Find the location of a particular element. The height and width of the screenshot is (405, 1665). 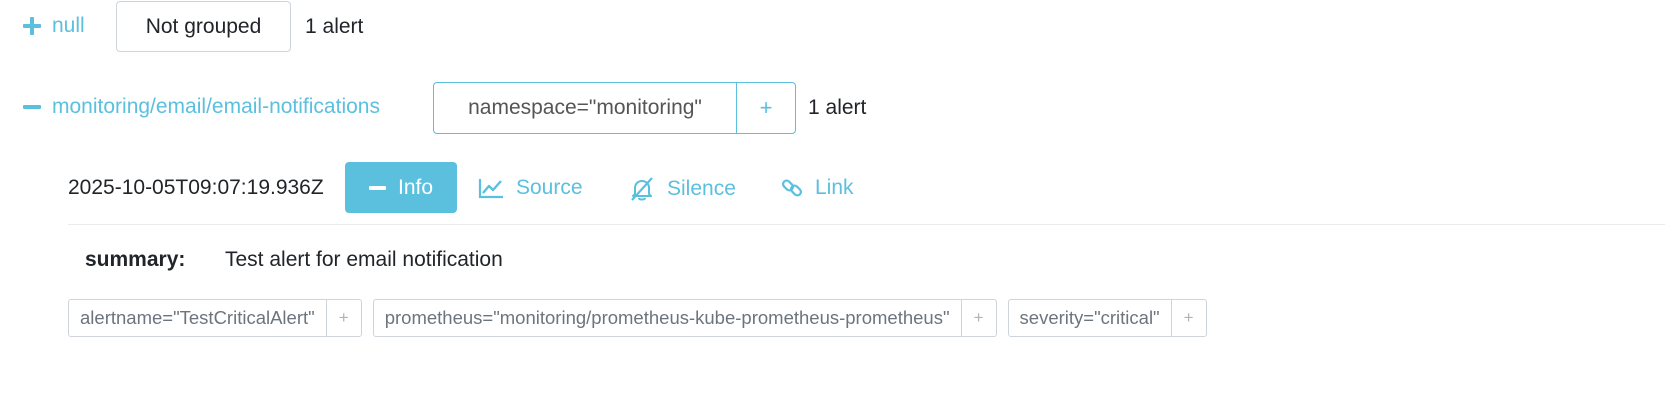

group-label: null is located at coordinates (68, 25).